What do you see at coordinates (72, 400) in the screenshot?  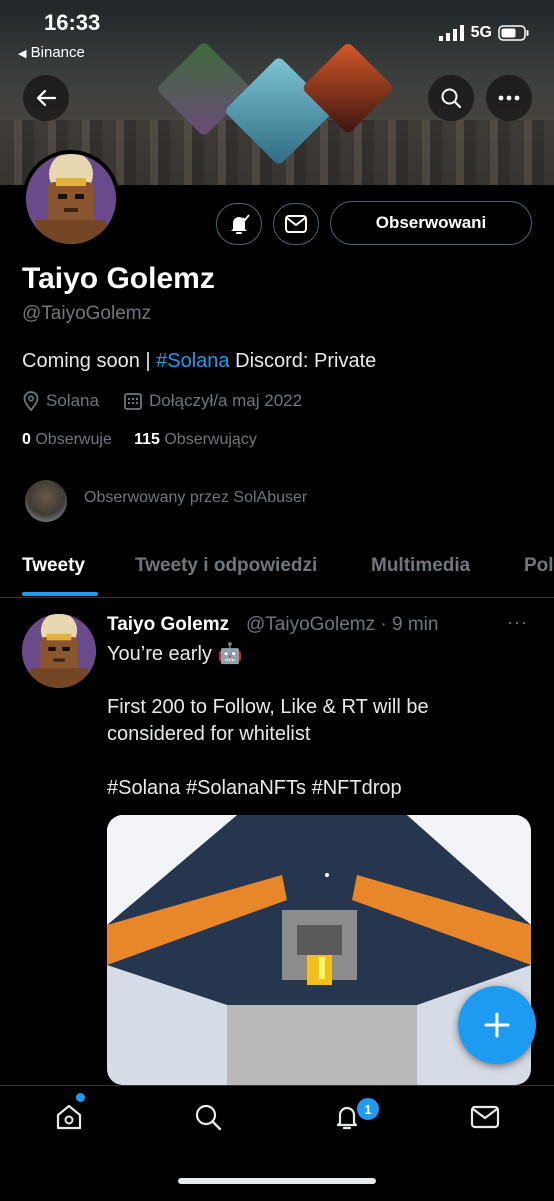 I see `location-text: Solana` at bounding box center [72, 400].